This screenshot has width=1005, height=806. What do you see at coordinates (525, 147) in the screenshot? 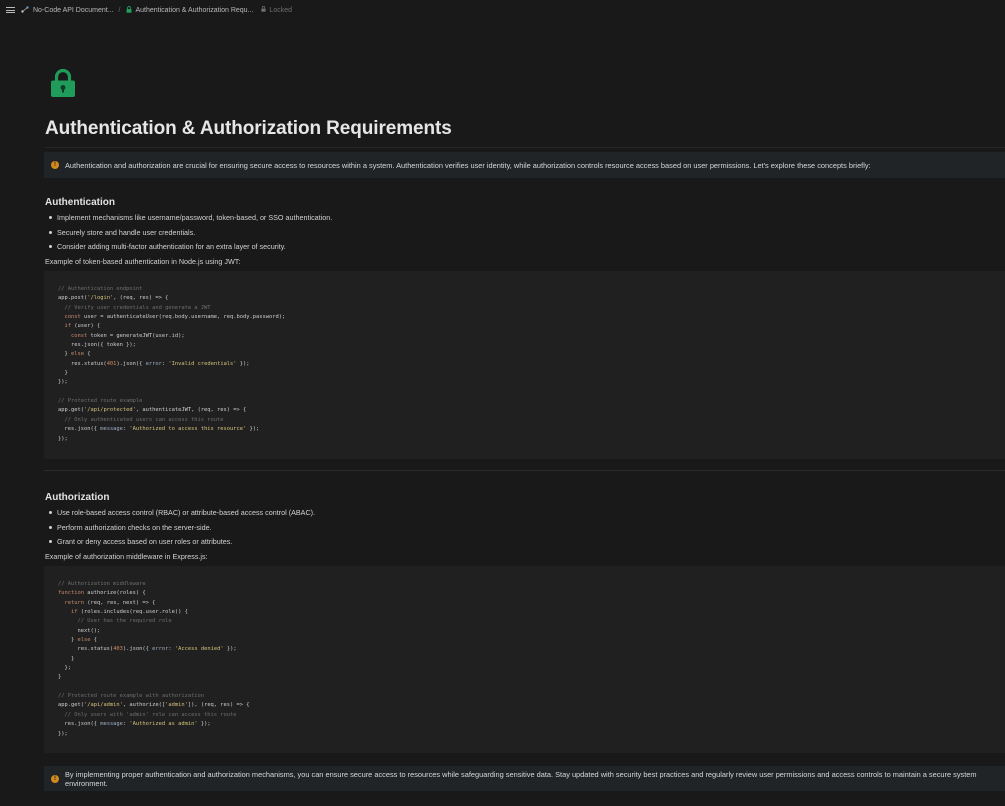
I see `title-divider` at bounding box center [525, 147].